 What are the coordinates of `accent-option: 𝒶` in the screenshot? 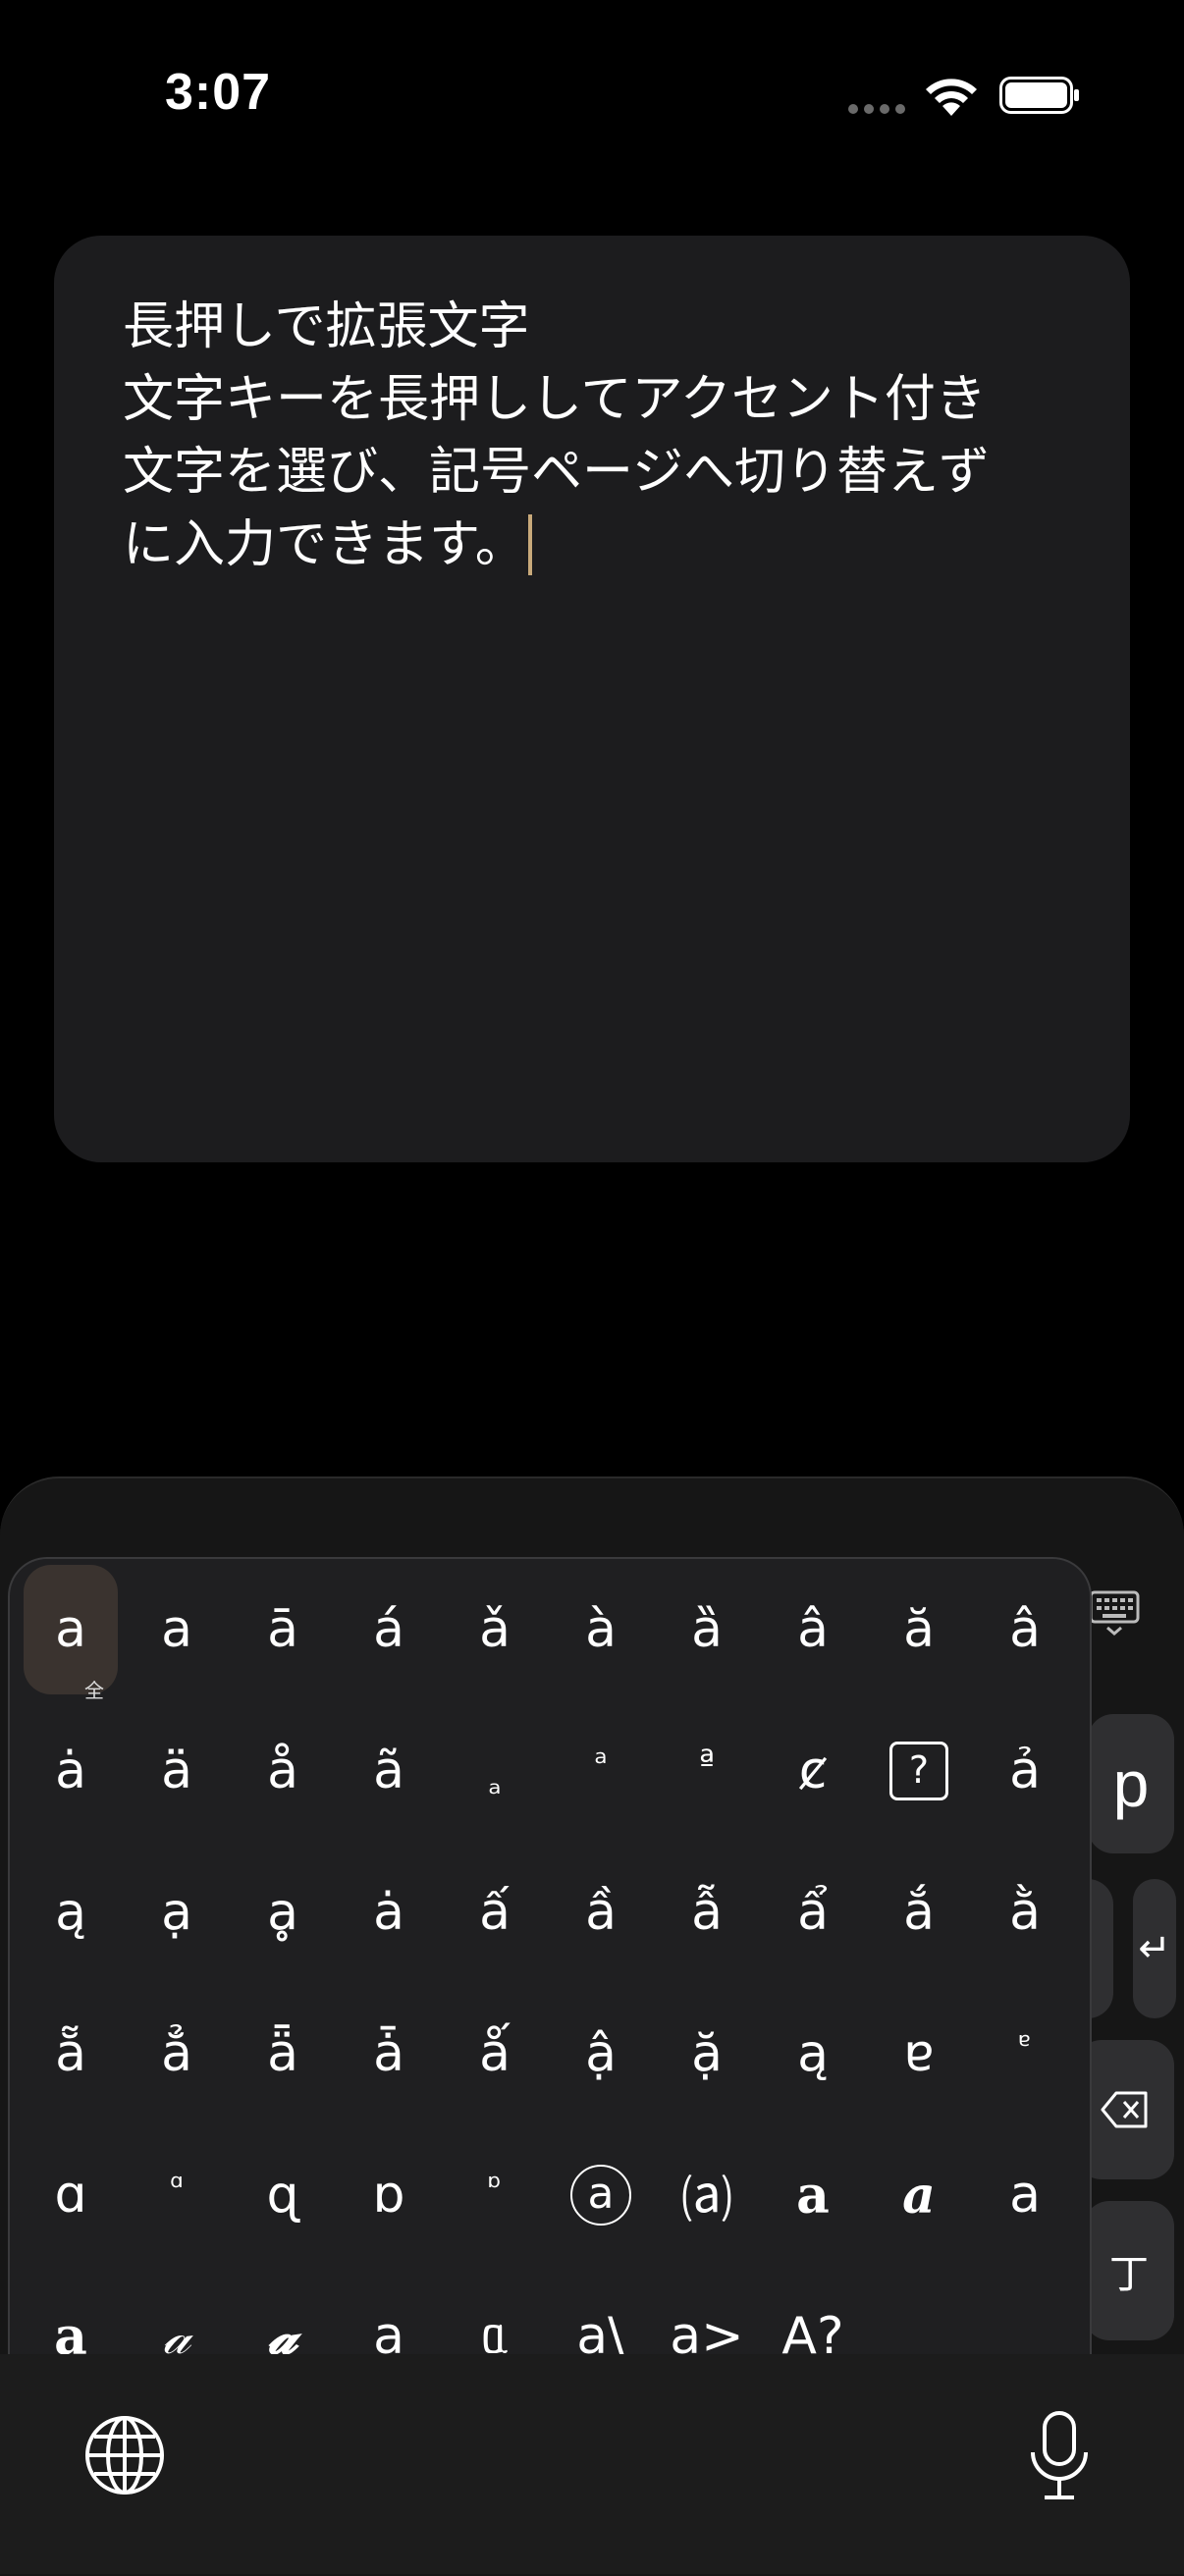 It's located at (177, 2311).